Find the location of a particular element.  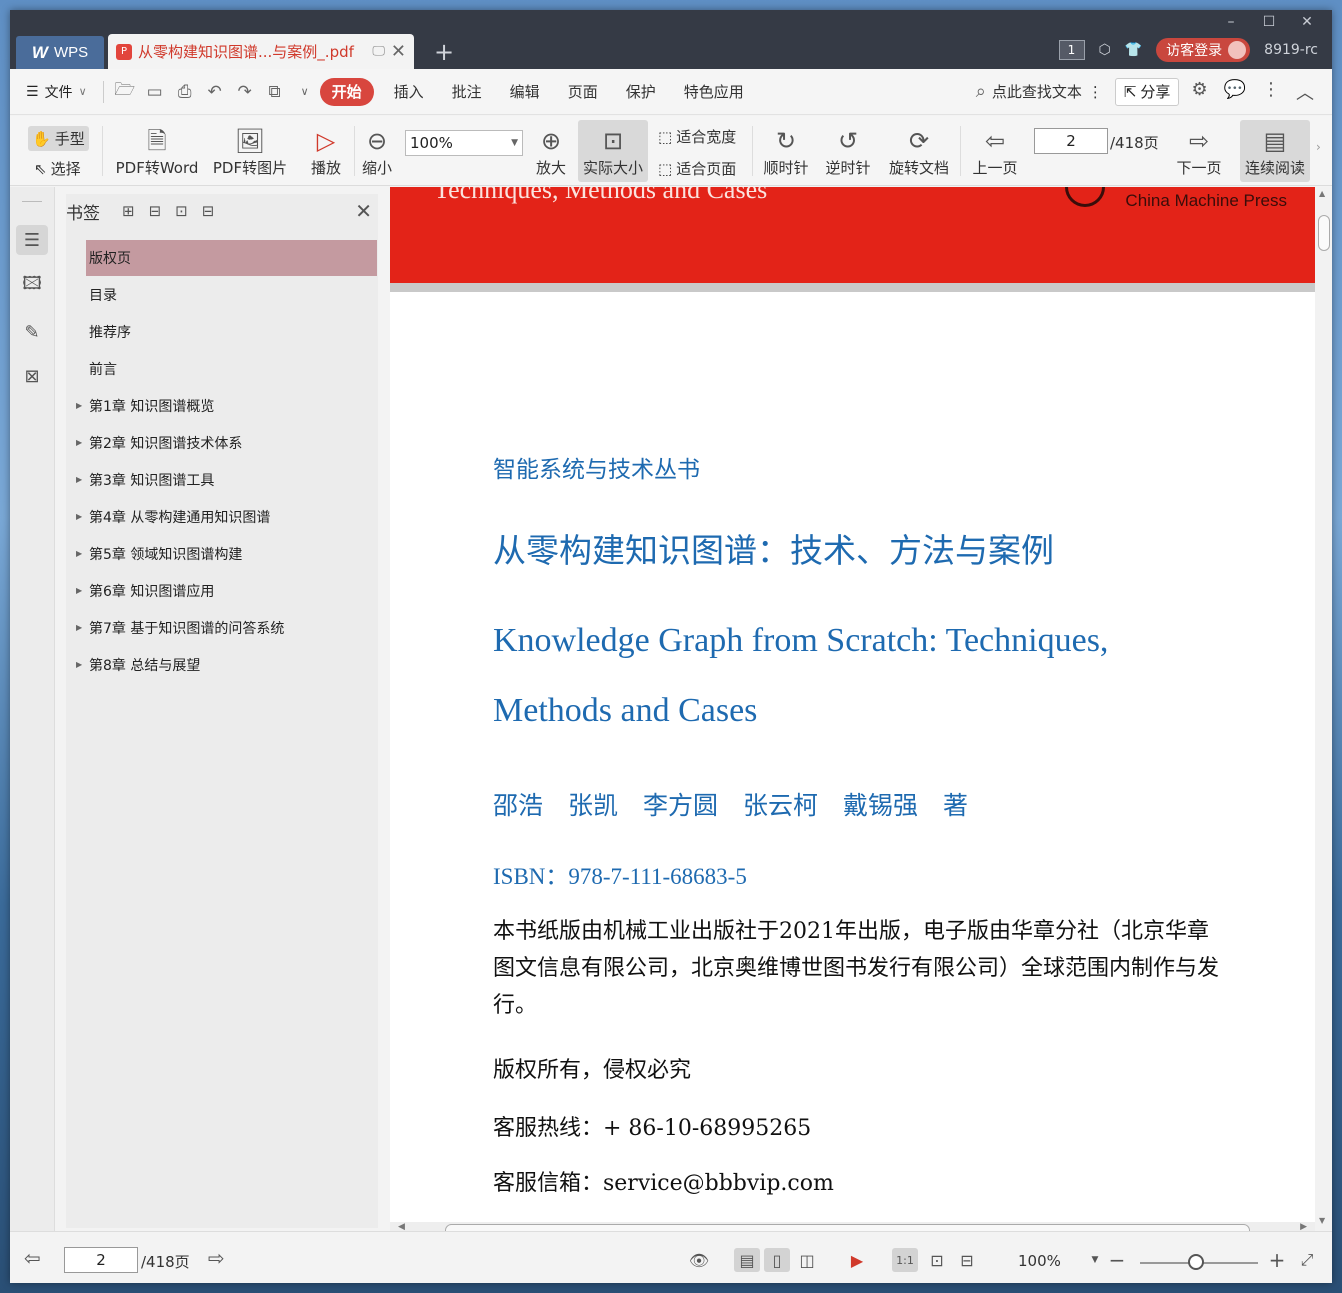

next-page-button: ⇨ 下一页 is located at coordinates (1199, 151).